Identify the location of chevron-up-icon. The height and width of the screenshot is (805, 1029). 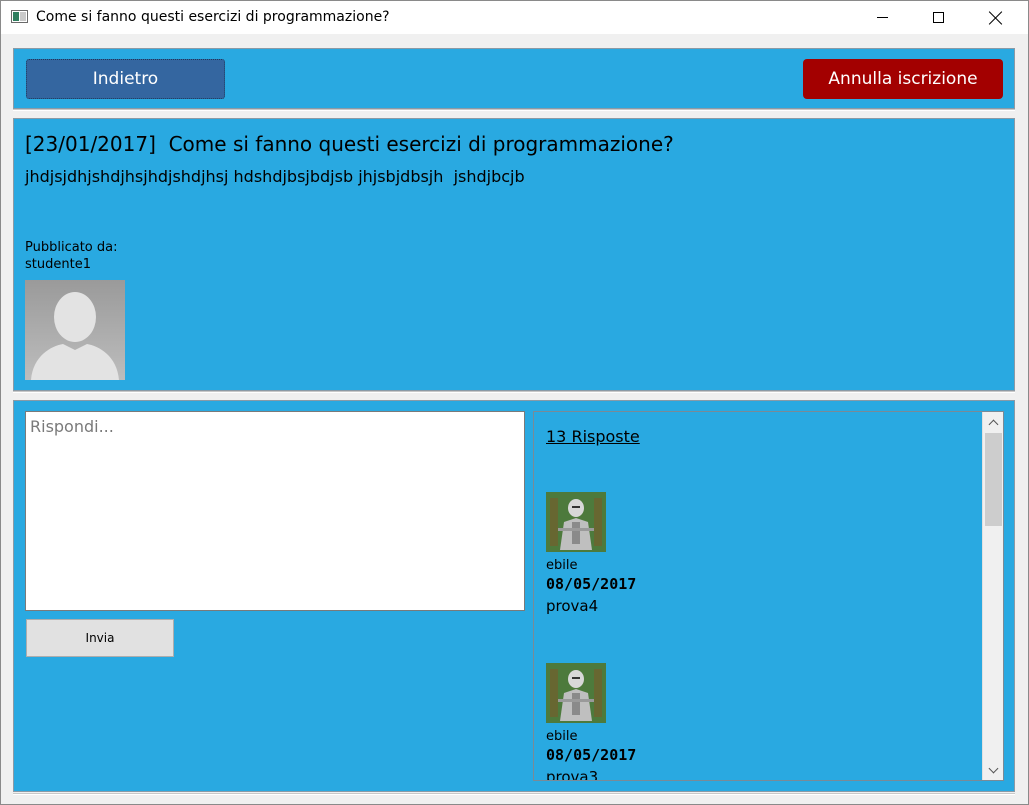
(993, 424).